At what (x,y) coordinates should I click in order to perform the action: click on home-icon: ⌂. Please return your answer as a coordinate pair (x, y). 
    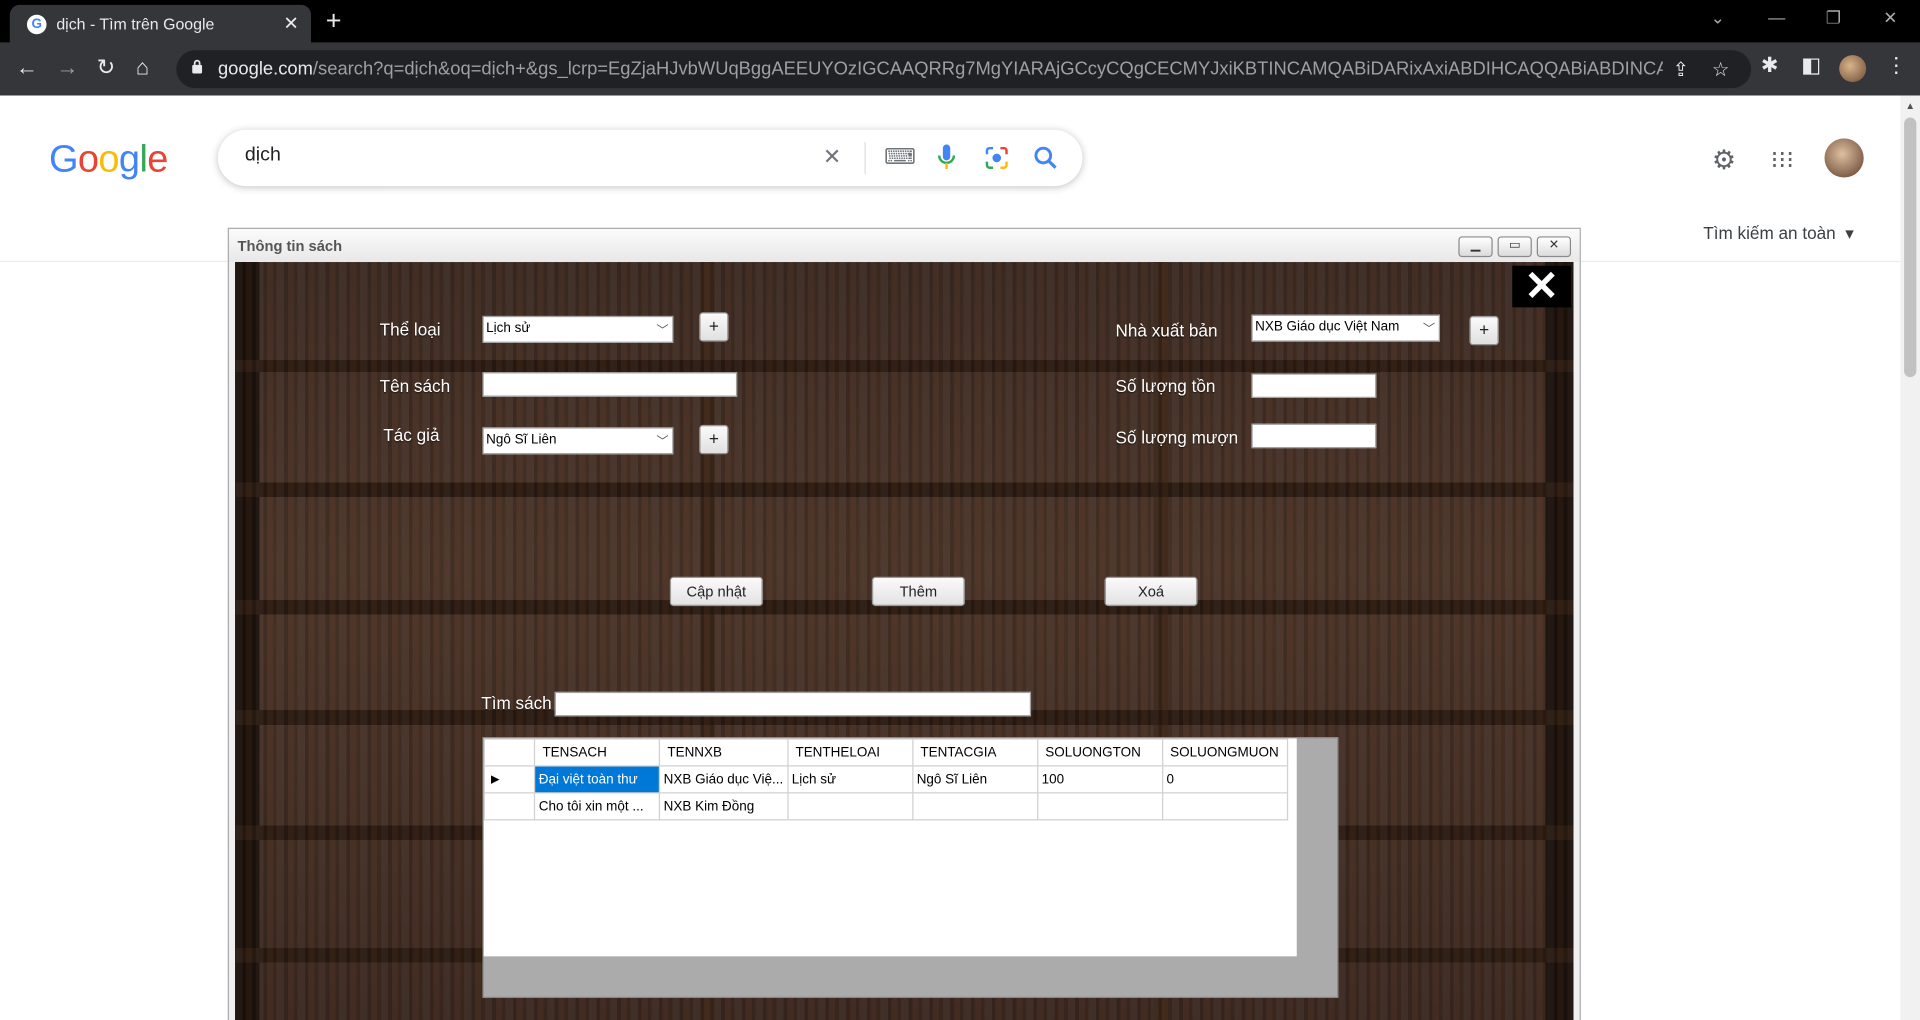
    Looking at the image, I should click on (142, 67).